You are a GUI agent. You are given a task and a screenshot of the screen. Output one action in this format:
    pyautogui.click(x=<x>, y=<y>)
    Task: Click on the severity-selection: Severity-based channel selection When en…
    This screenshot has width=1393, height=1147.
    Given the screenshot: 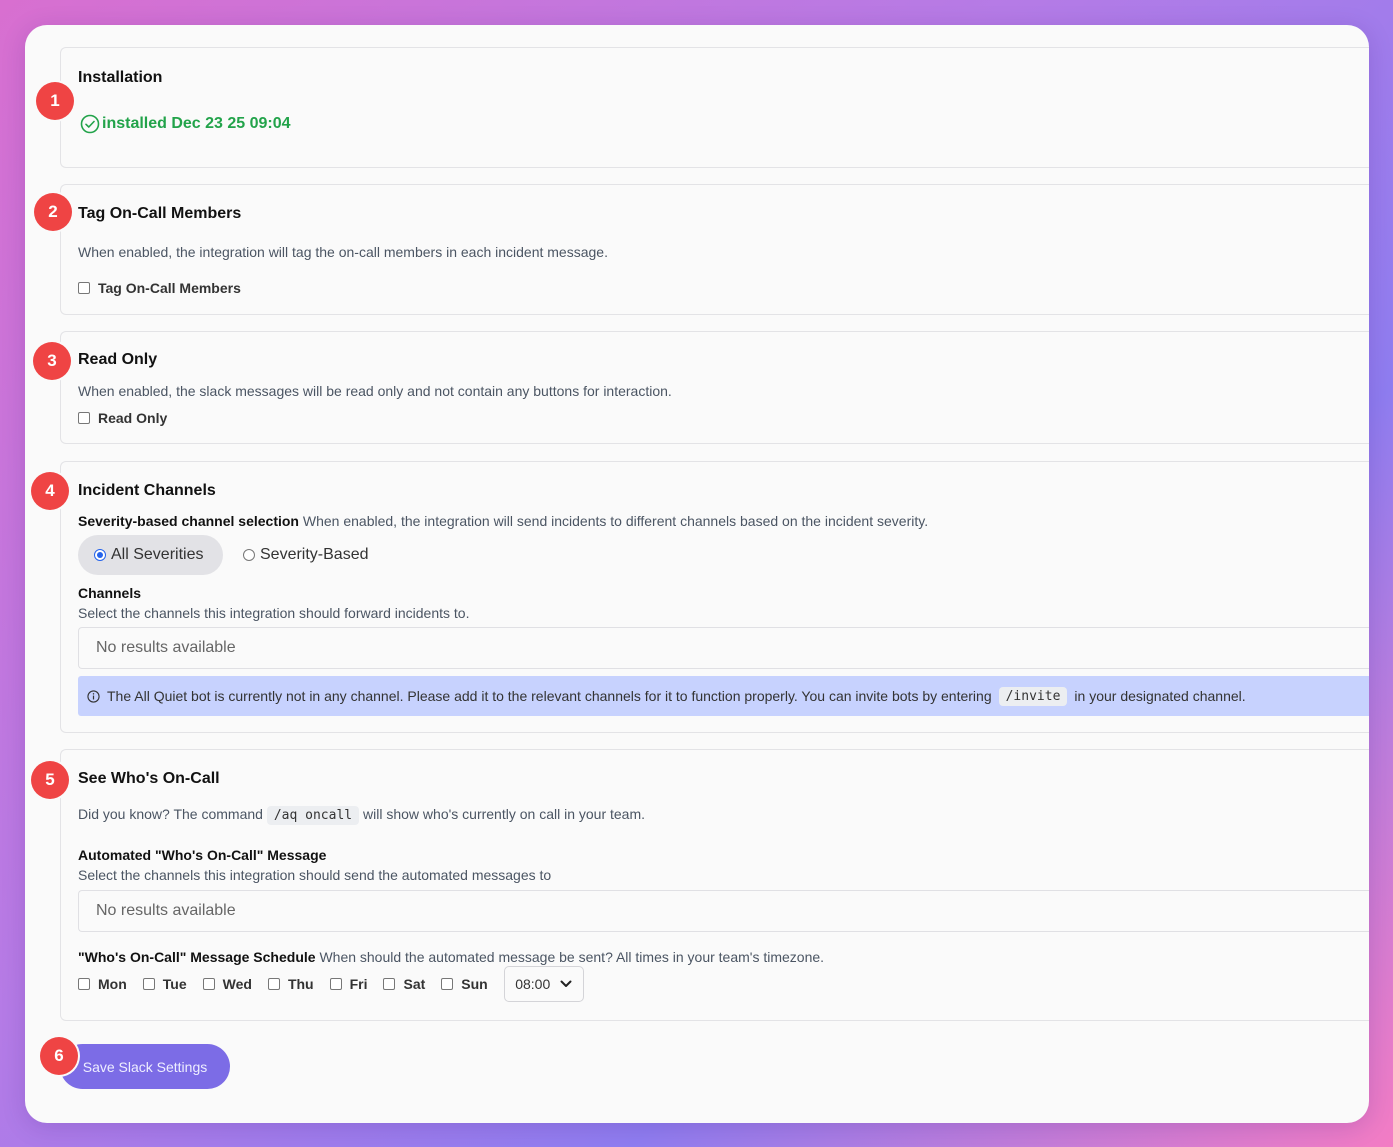 What is the action you would take?
    pyautogui.click(x=503, y=521)
    